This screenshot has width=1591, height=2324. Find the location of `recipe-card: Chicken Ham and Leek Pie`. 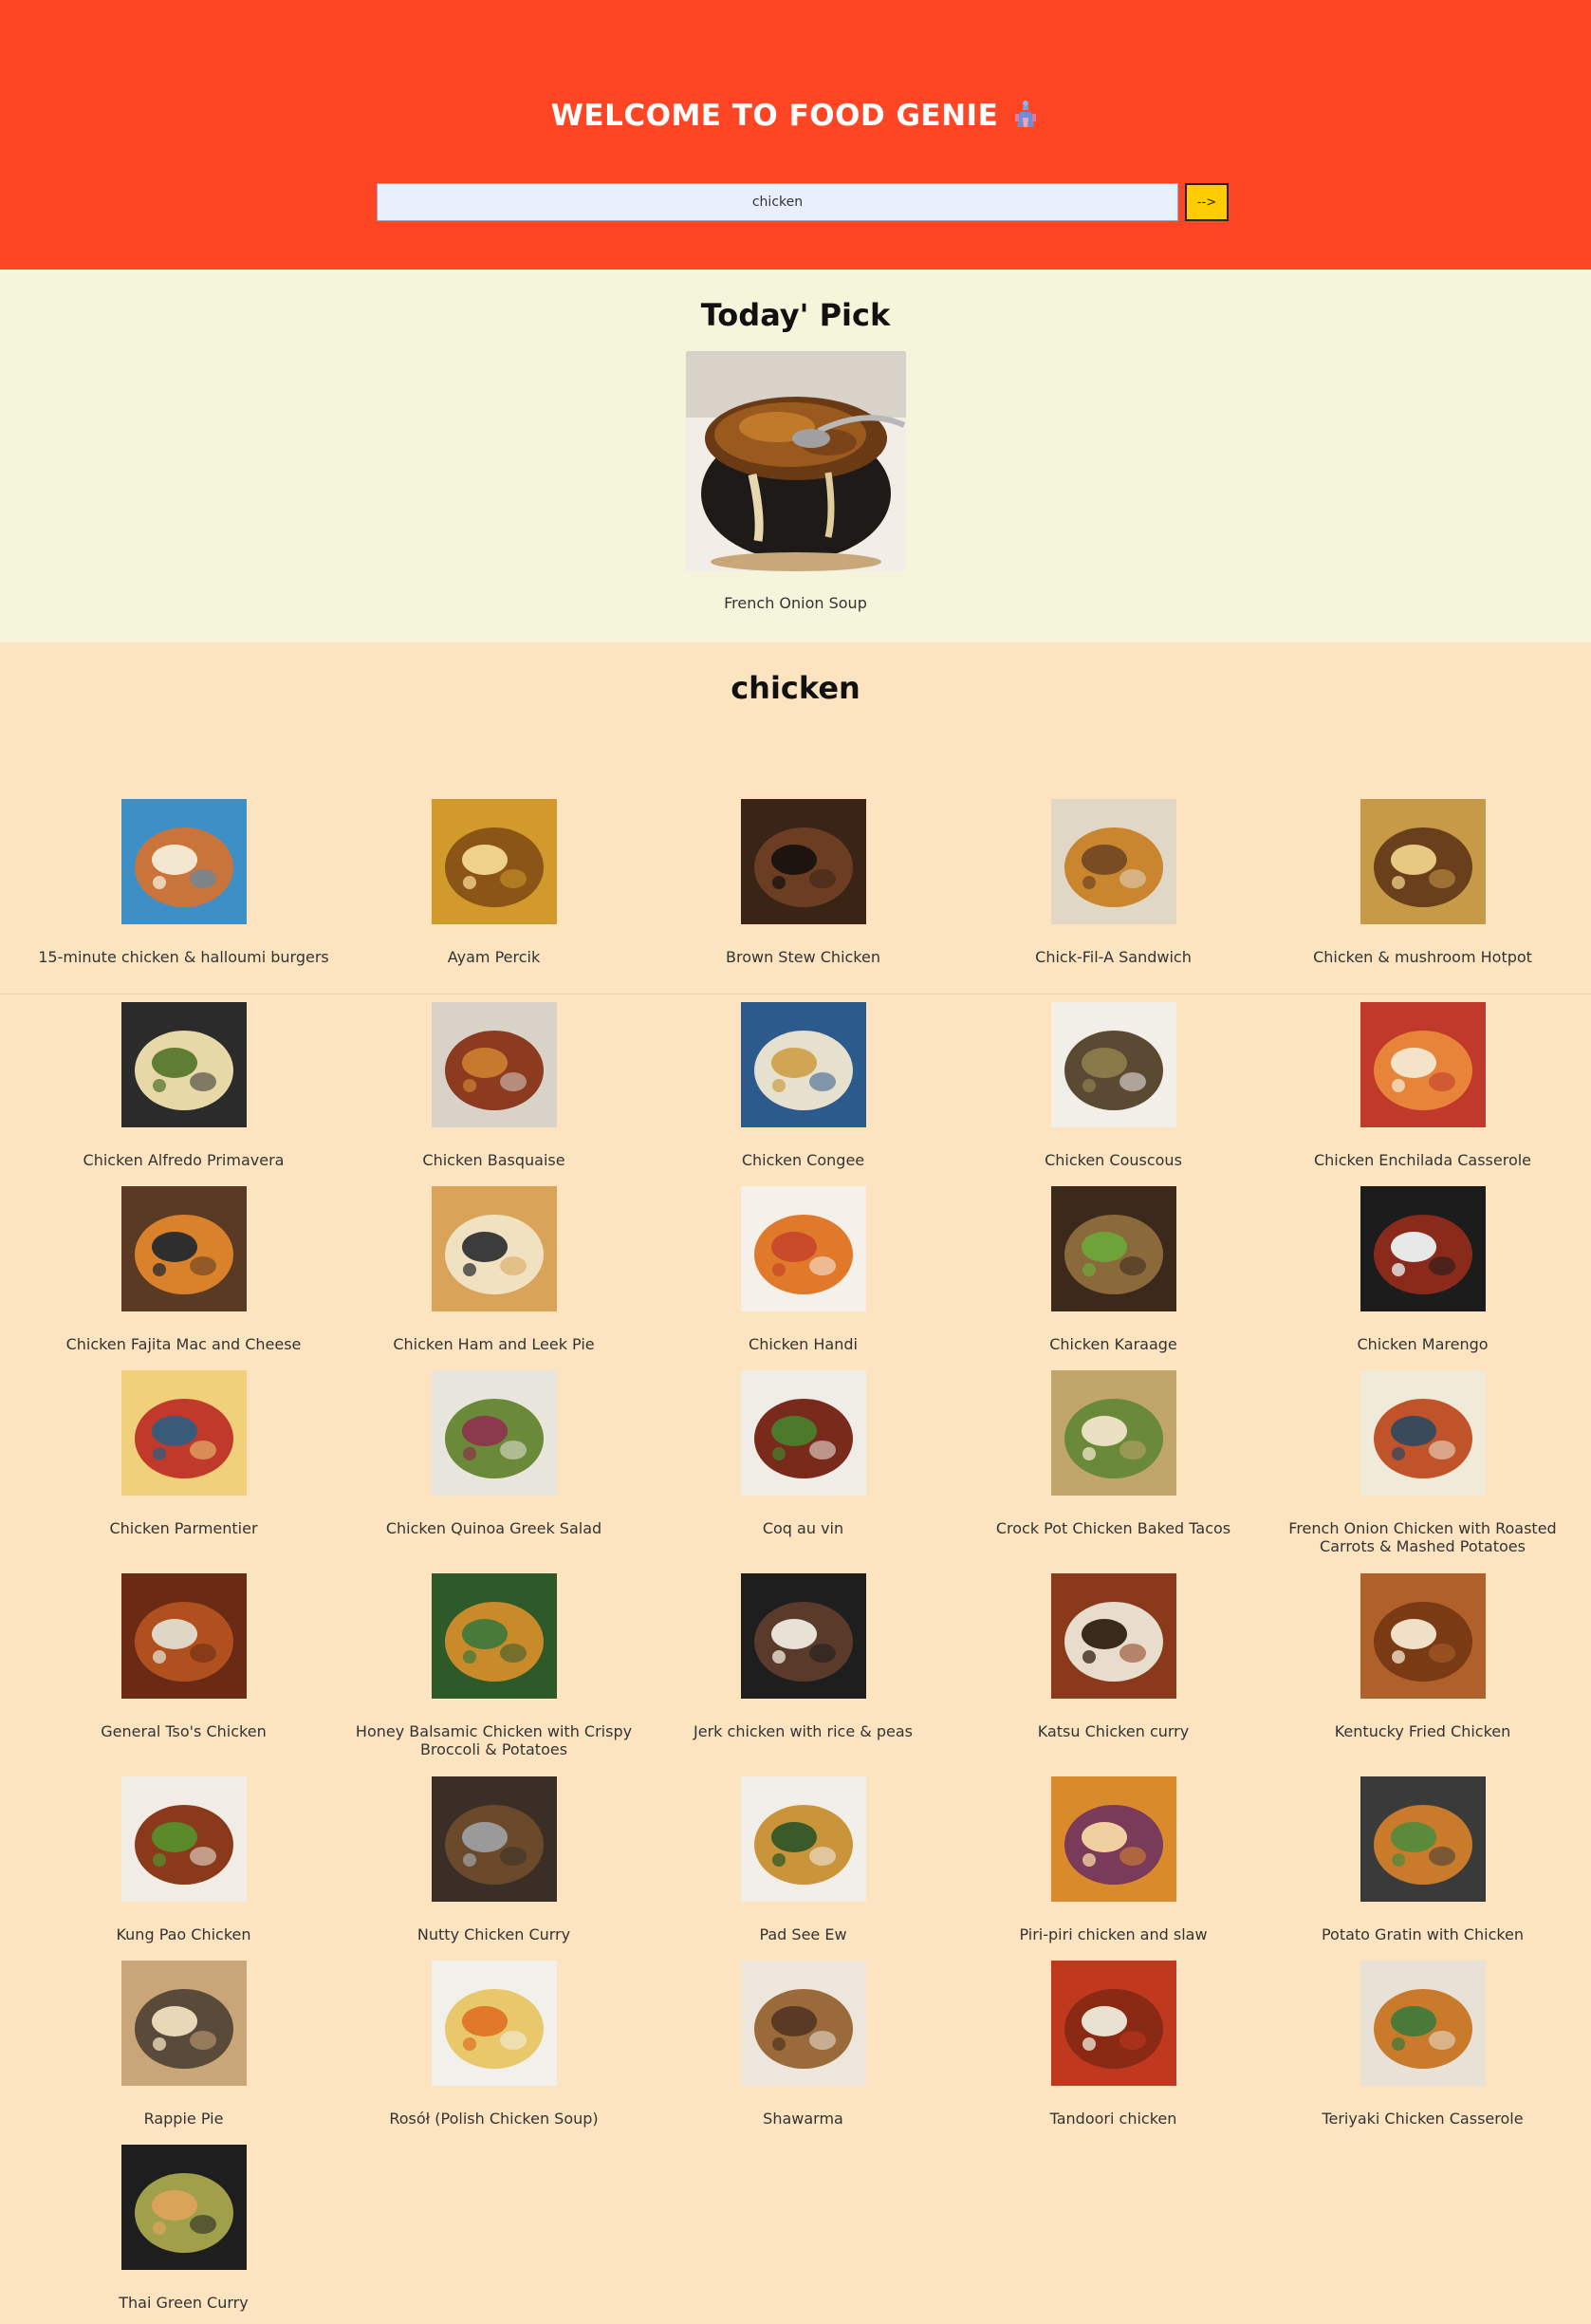

recipe-card: Chicken Ham and Leek Pie is located at coordinates (494, 1270).